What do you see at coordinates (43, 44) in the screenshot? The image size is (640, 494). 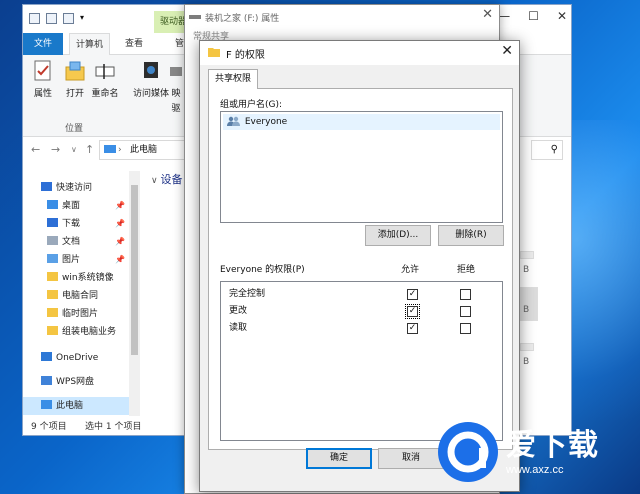 I see `tab-file: 文件` at bounding box center [43, 44].